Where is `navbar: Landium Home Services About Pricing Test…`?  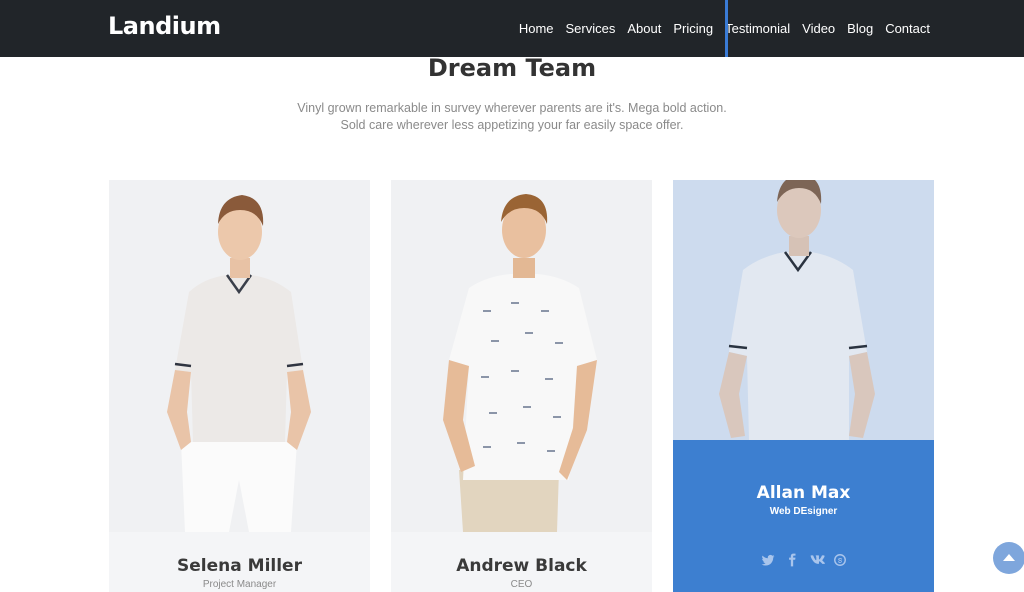
navbar: Landium Home Services About Pricing Test… is located at coordinates (512, 28).